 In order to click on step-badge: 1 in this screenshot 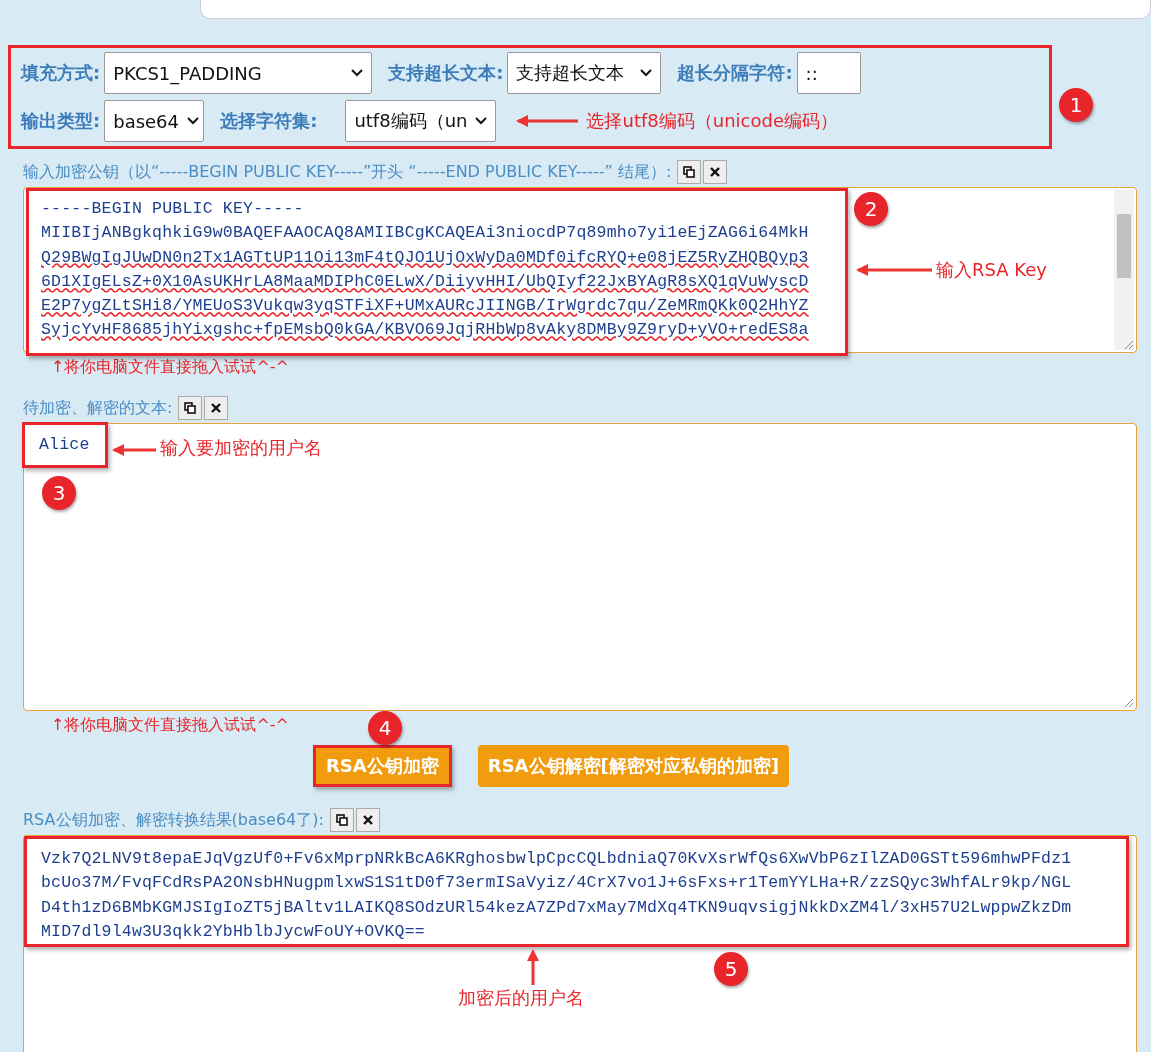, I will do `click(1076, 105)`.